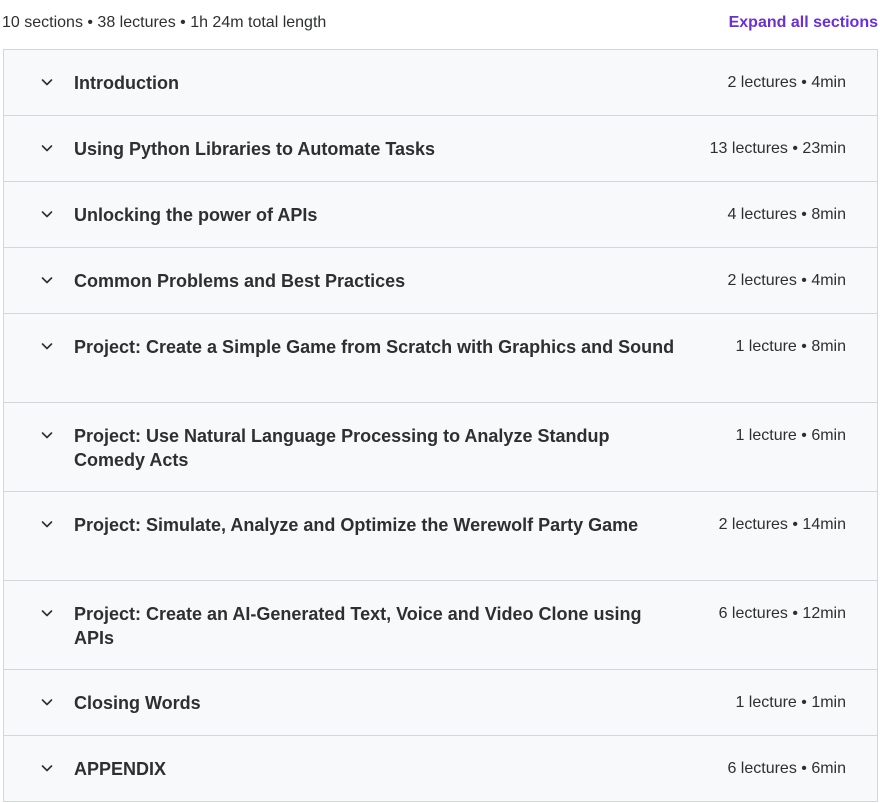 The width and height of the screenshot is (880, 803). I want to click on section-row-appendix: APPENDIX 6 lectures • 6min, so click(440, 769).